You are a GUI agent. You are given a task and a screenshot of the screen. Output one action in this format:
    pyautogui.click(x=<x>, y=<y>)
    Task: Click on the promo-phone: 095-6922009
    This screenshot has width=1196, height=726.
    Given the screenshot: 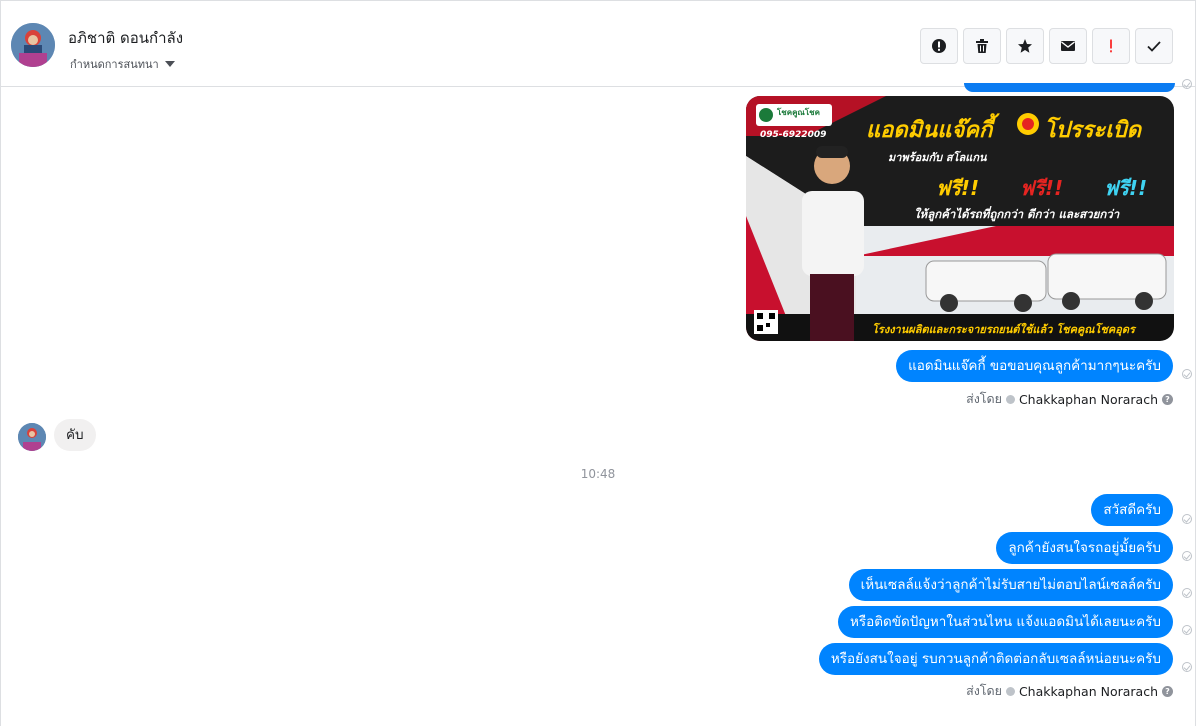 What is the action you would take?
    pyautogui.click(x=793, y=135)
    